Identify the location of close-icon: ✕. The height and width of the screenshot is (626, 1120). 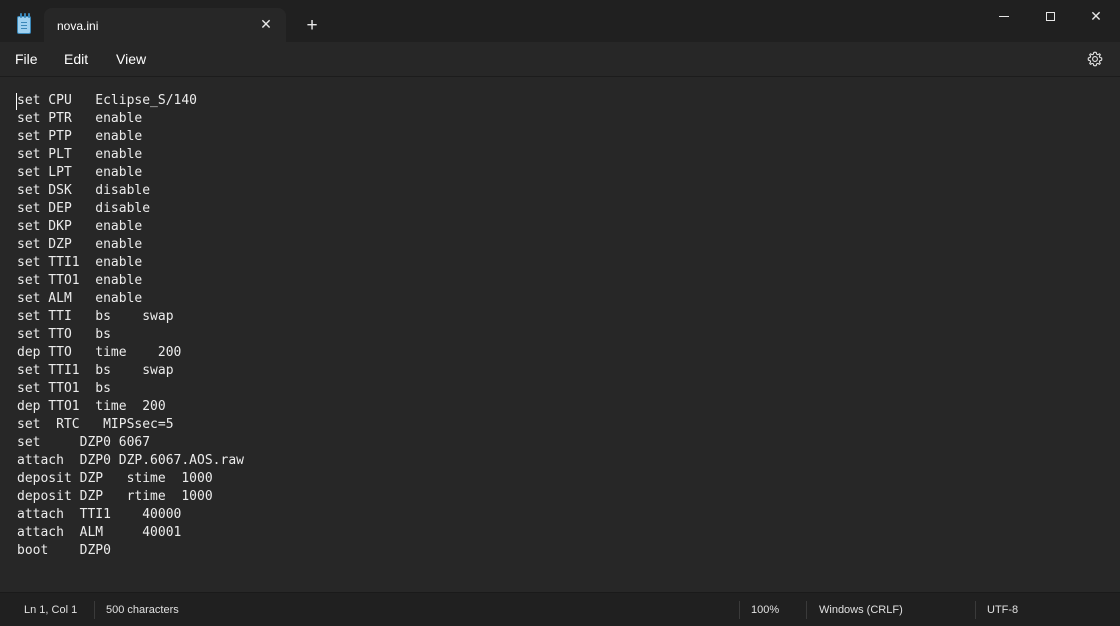
(1096, 15).